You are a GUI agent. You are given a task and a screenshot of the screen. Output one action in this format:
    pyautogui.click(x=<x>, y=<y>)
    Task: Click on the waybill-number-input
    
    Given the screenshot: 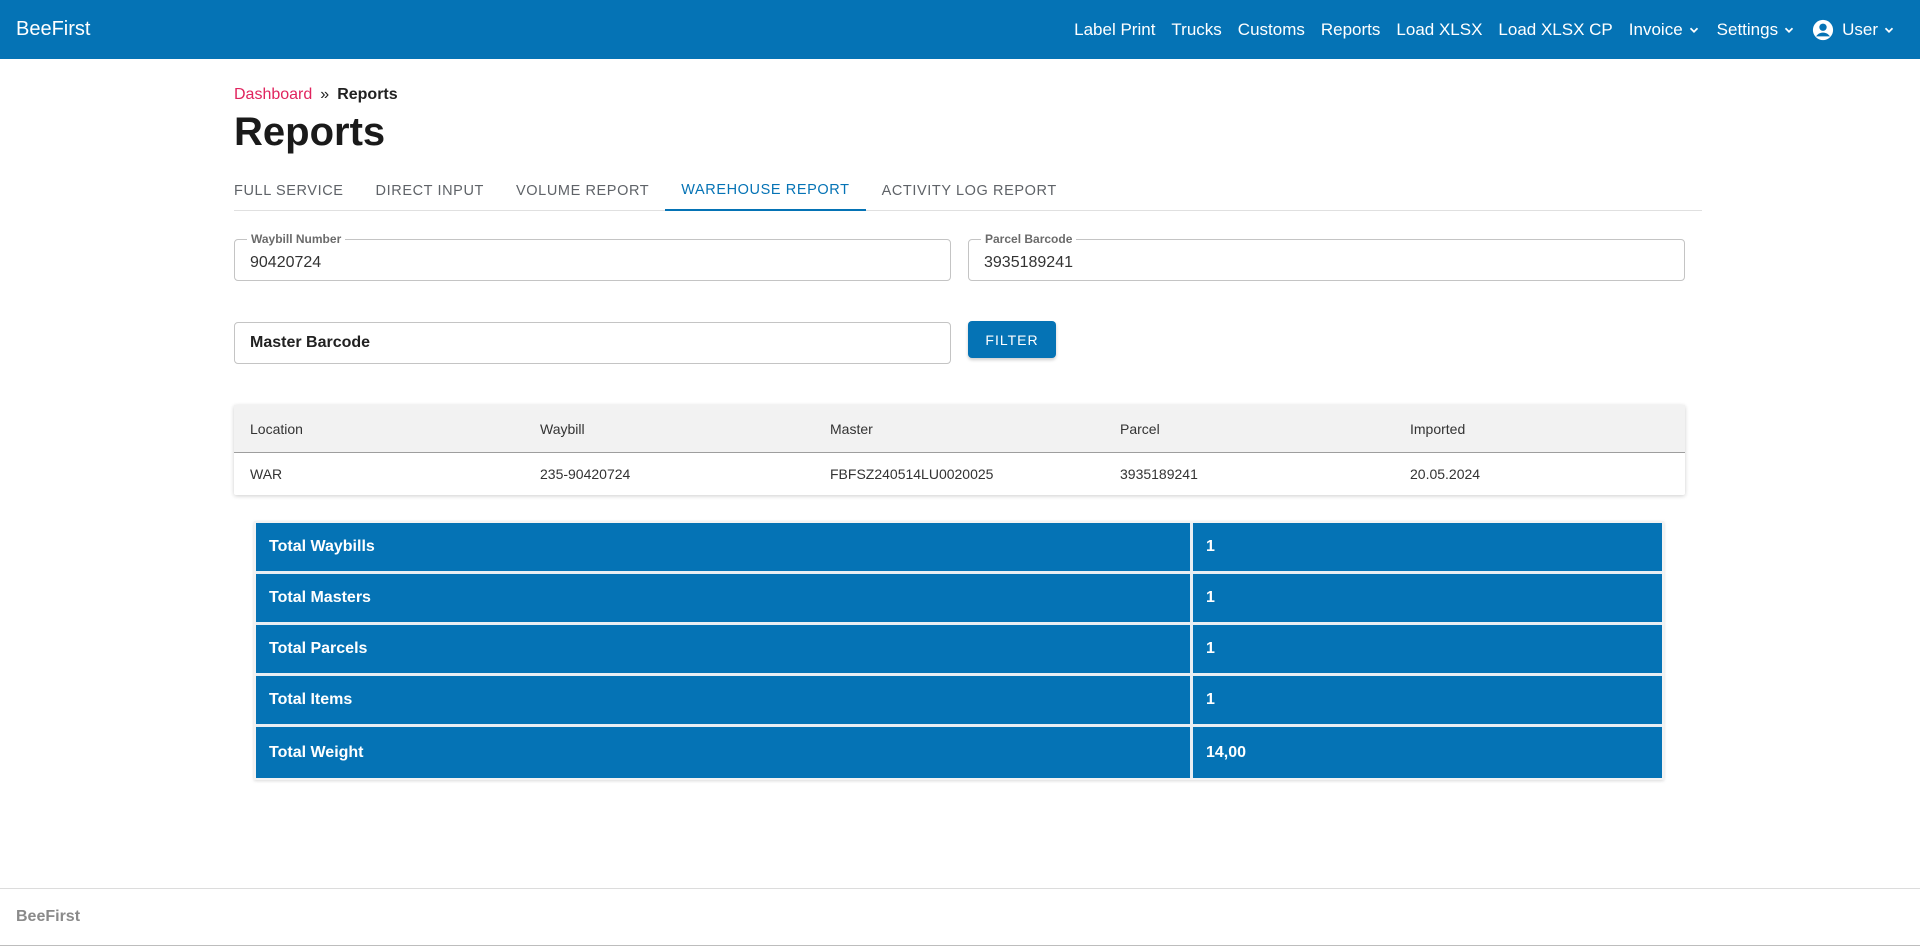 What is the action you would take?
    pyautogui.click(x=592, y=260)
    